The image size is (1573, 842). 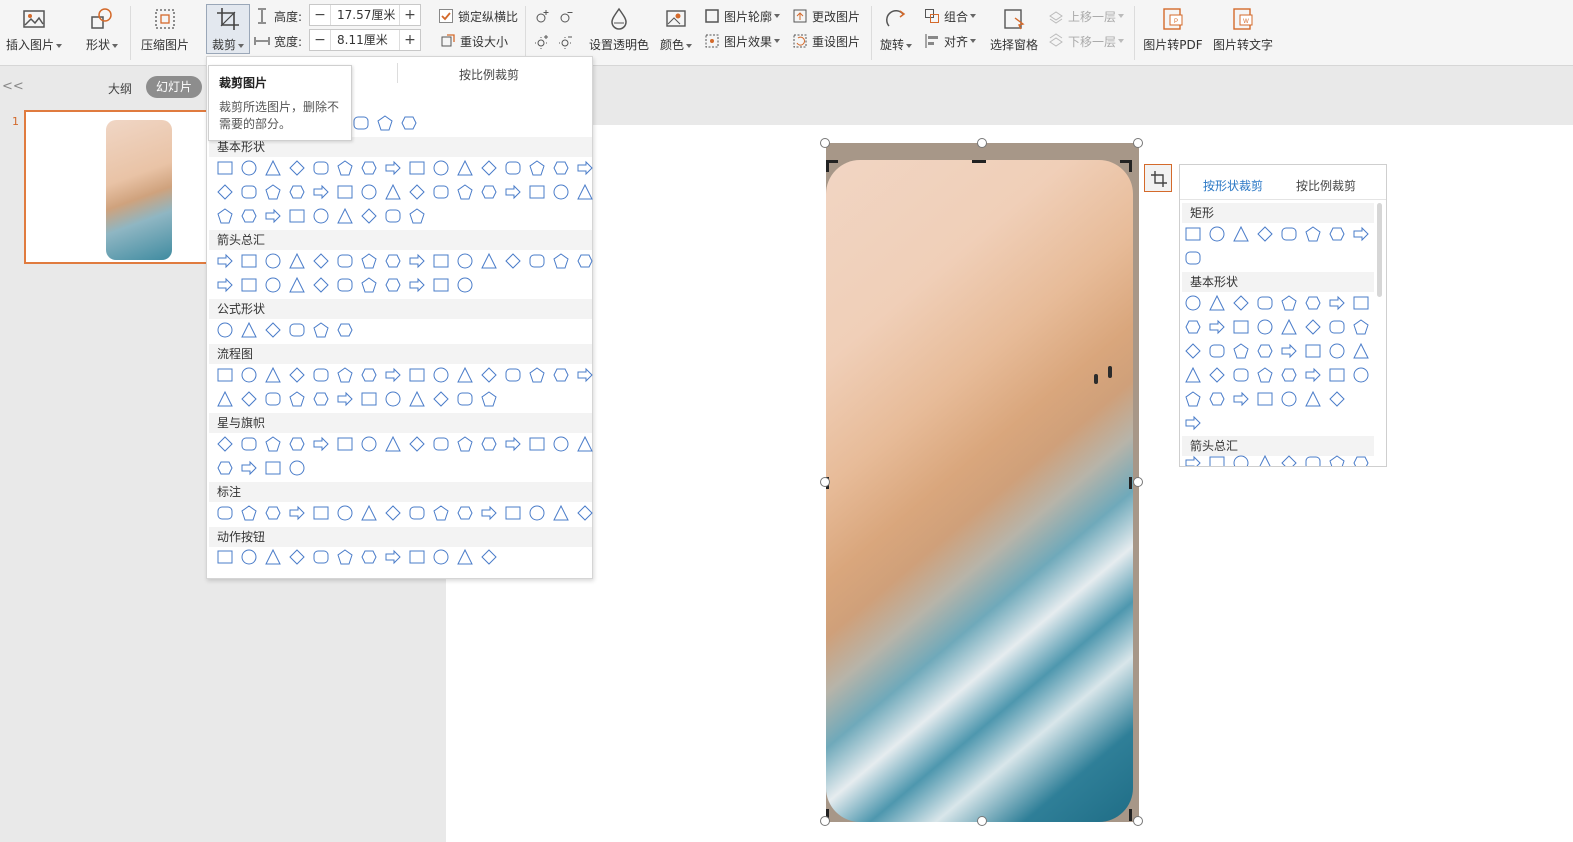 What do you see at coordinates (365, 40) in the screenshot?
I see `width-input: 8.11厘米` at bounding box center [365, 40].